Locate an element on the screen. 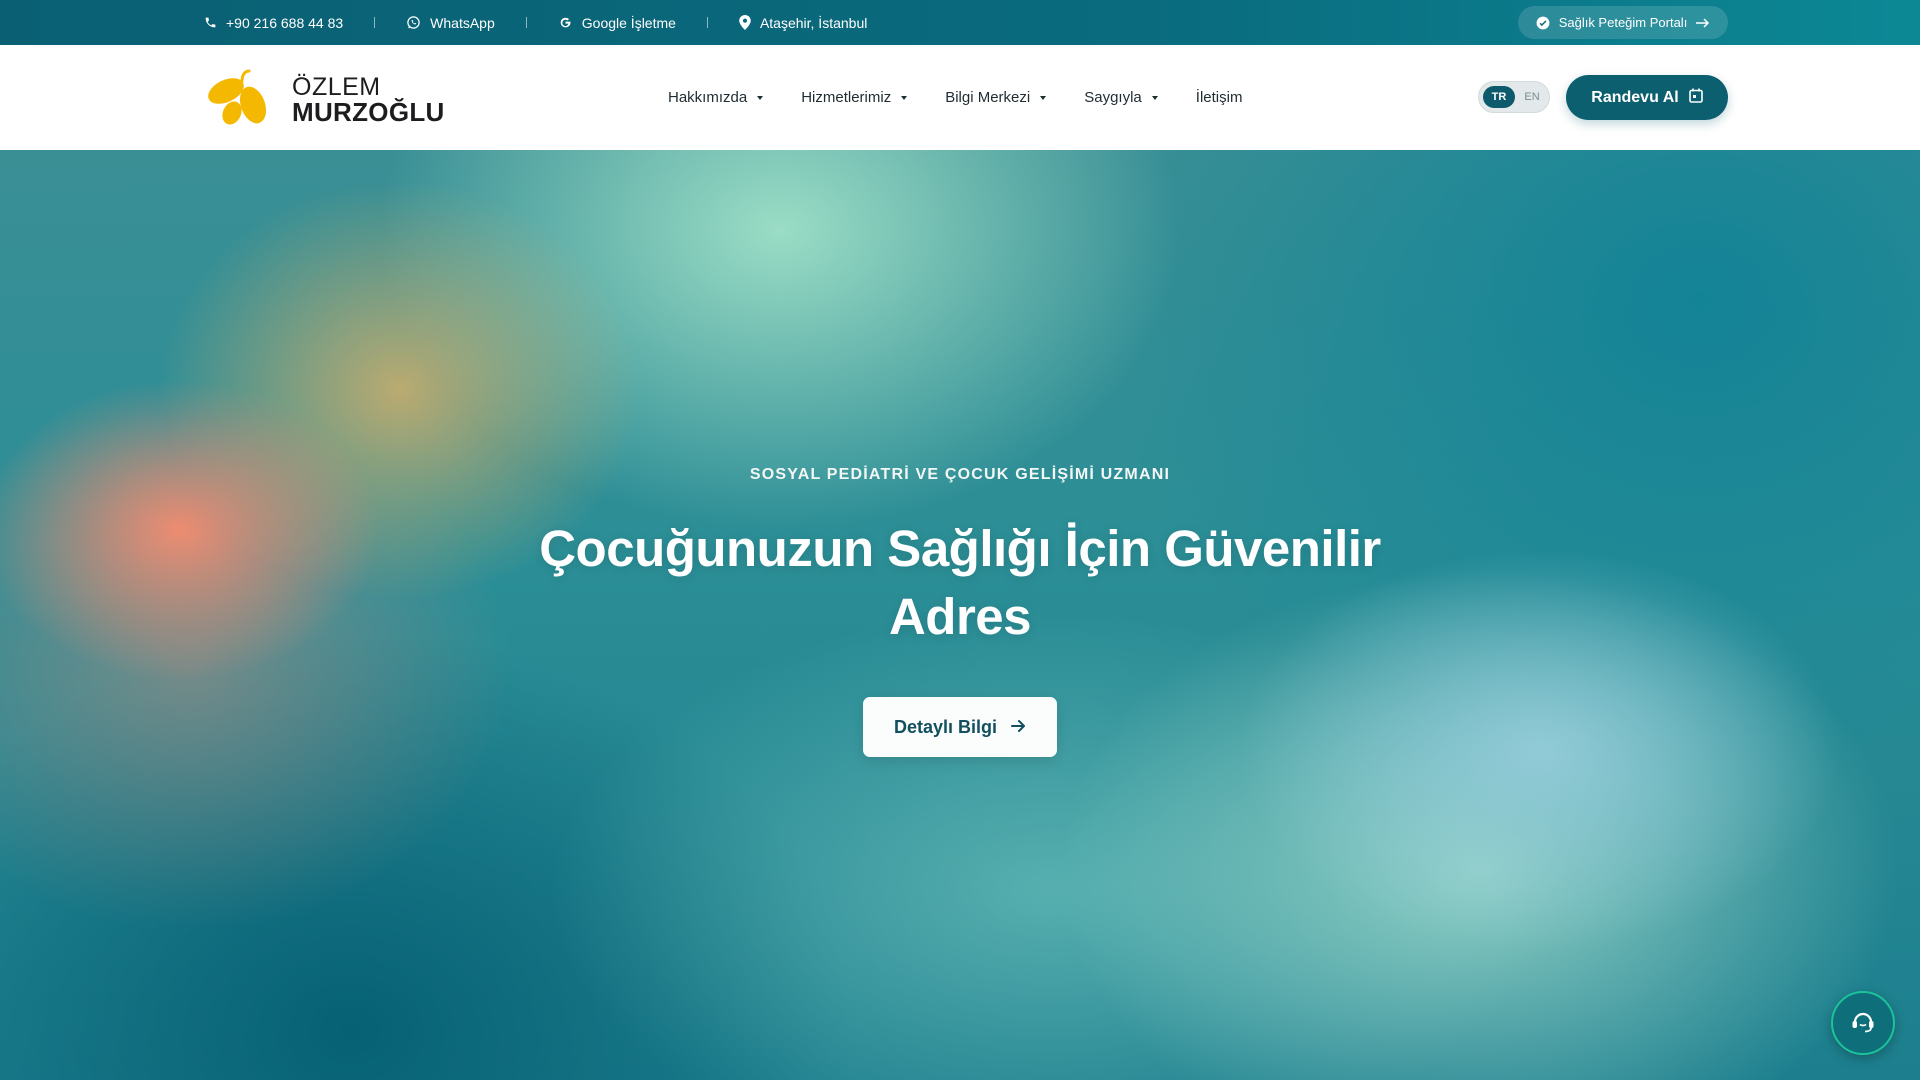 This screenshot has width=1920, height=1080. logo-last-name: MURZOĞLU is located at coordinates (368, 112).